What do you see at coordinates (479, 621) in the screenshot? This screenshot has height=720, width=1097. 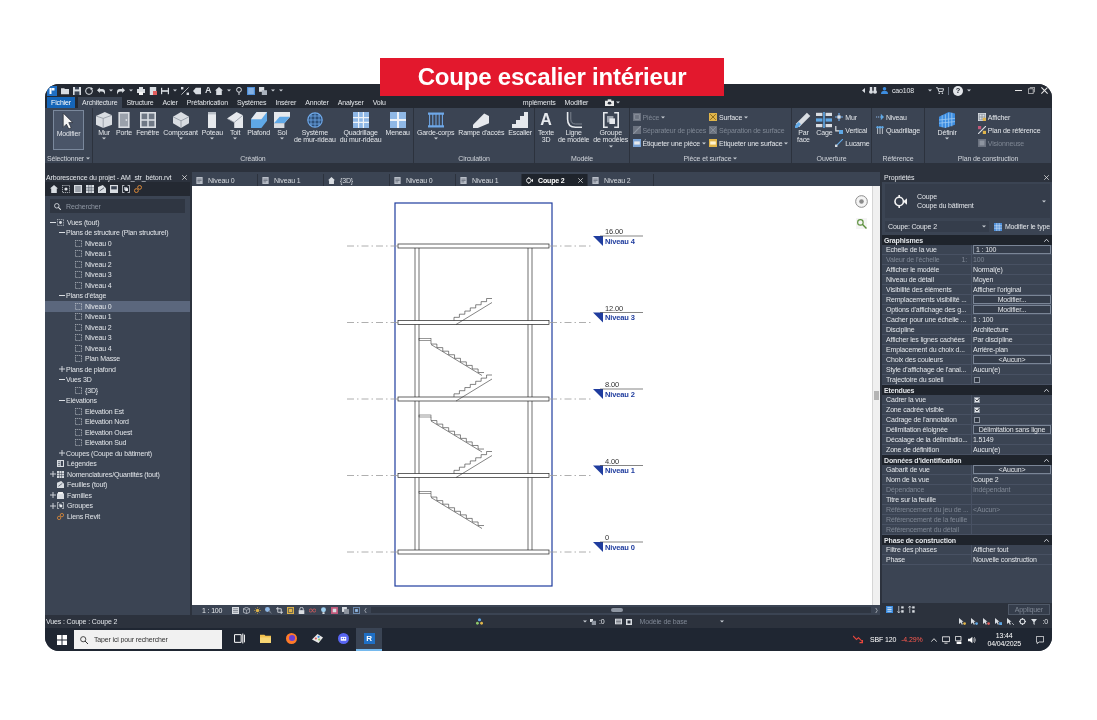 I see `network-icon` at bounding box center [479, 621].